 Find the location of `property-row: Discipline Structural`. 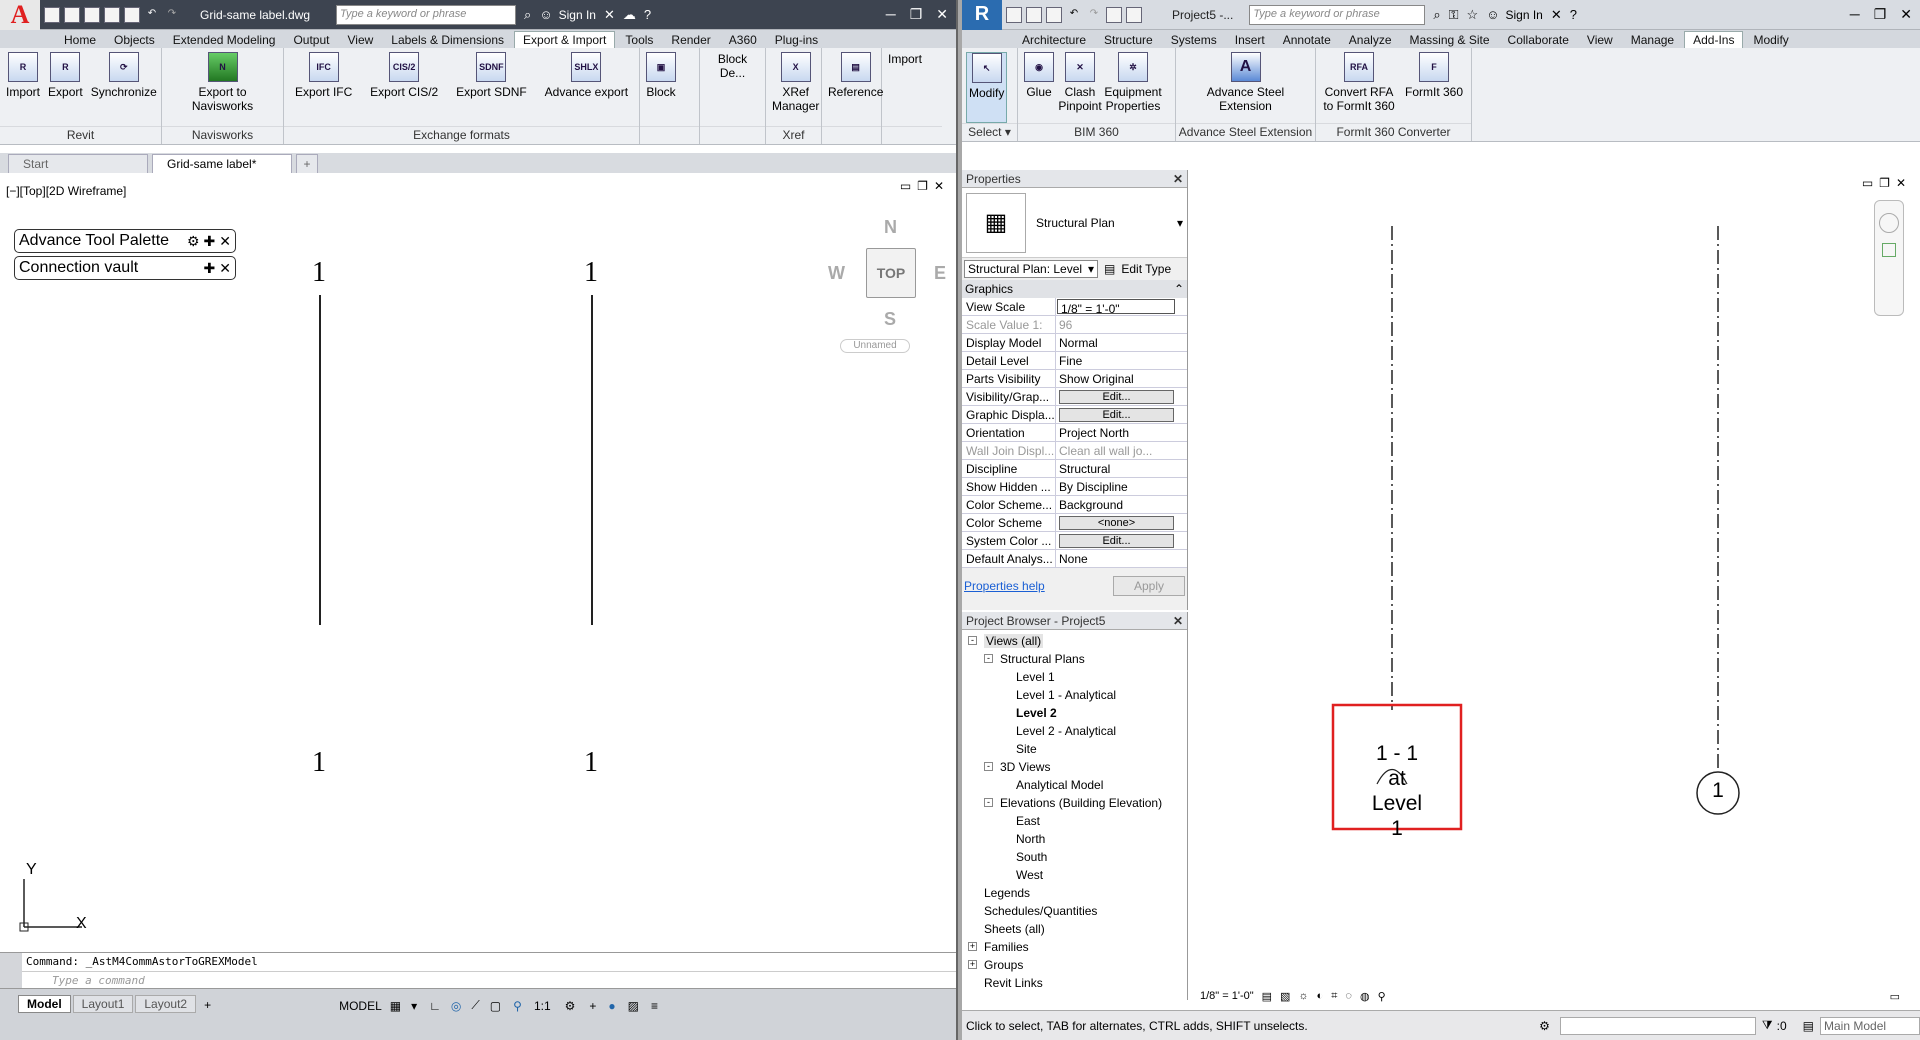

property-row: Discipline Structural is located at coordinates (1074, 469).